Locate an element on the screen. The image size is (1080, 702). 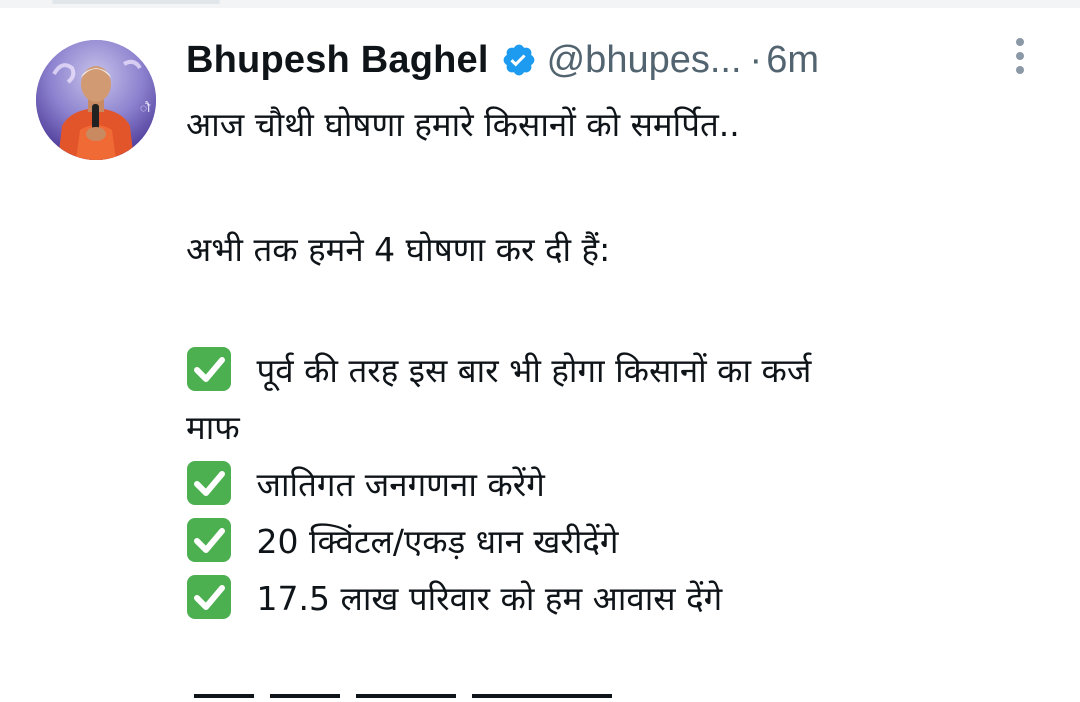
verified-badge-icon is located at coordinates (519, 60).